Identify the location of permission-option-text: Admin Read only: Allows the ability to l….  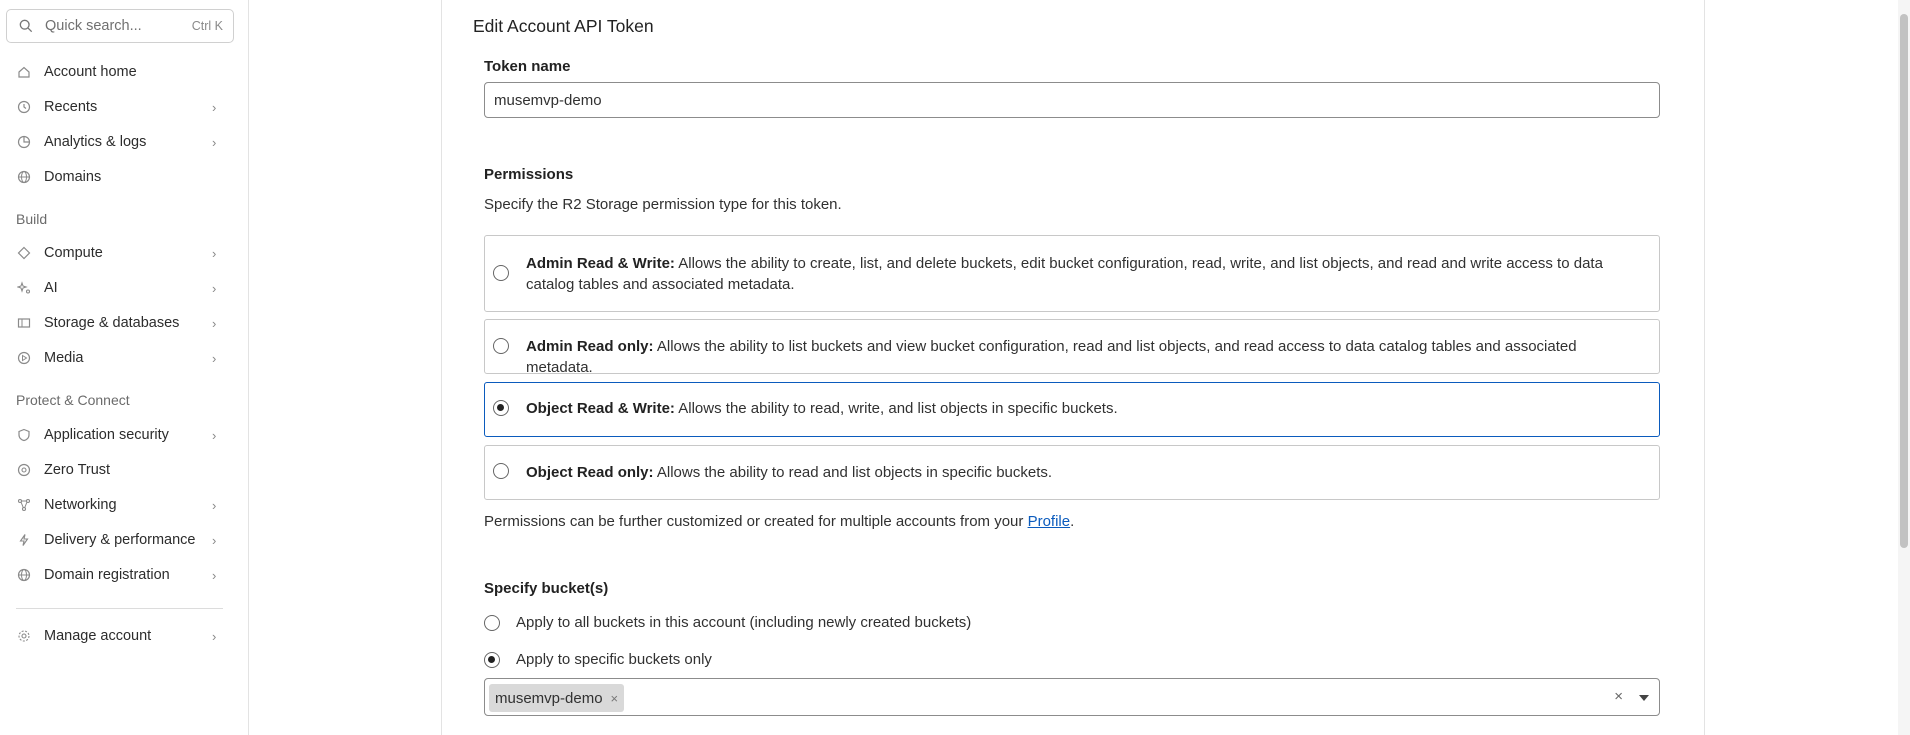
(1077, 357).